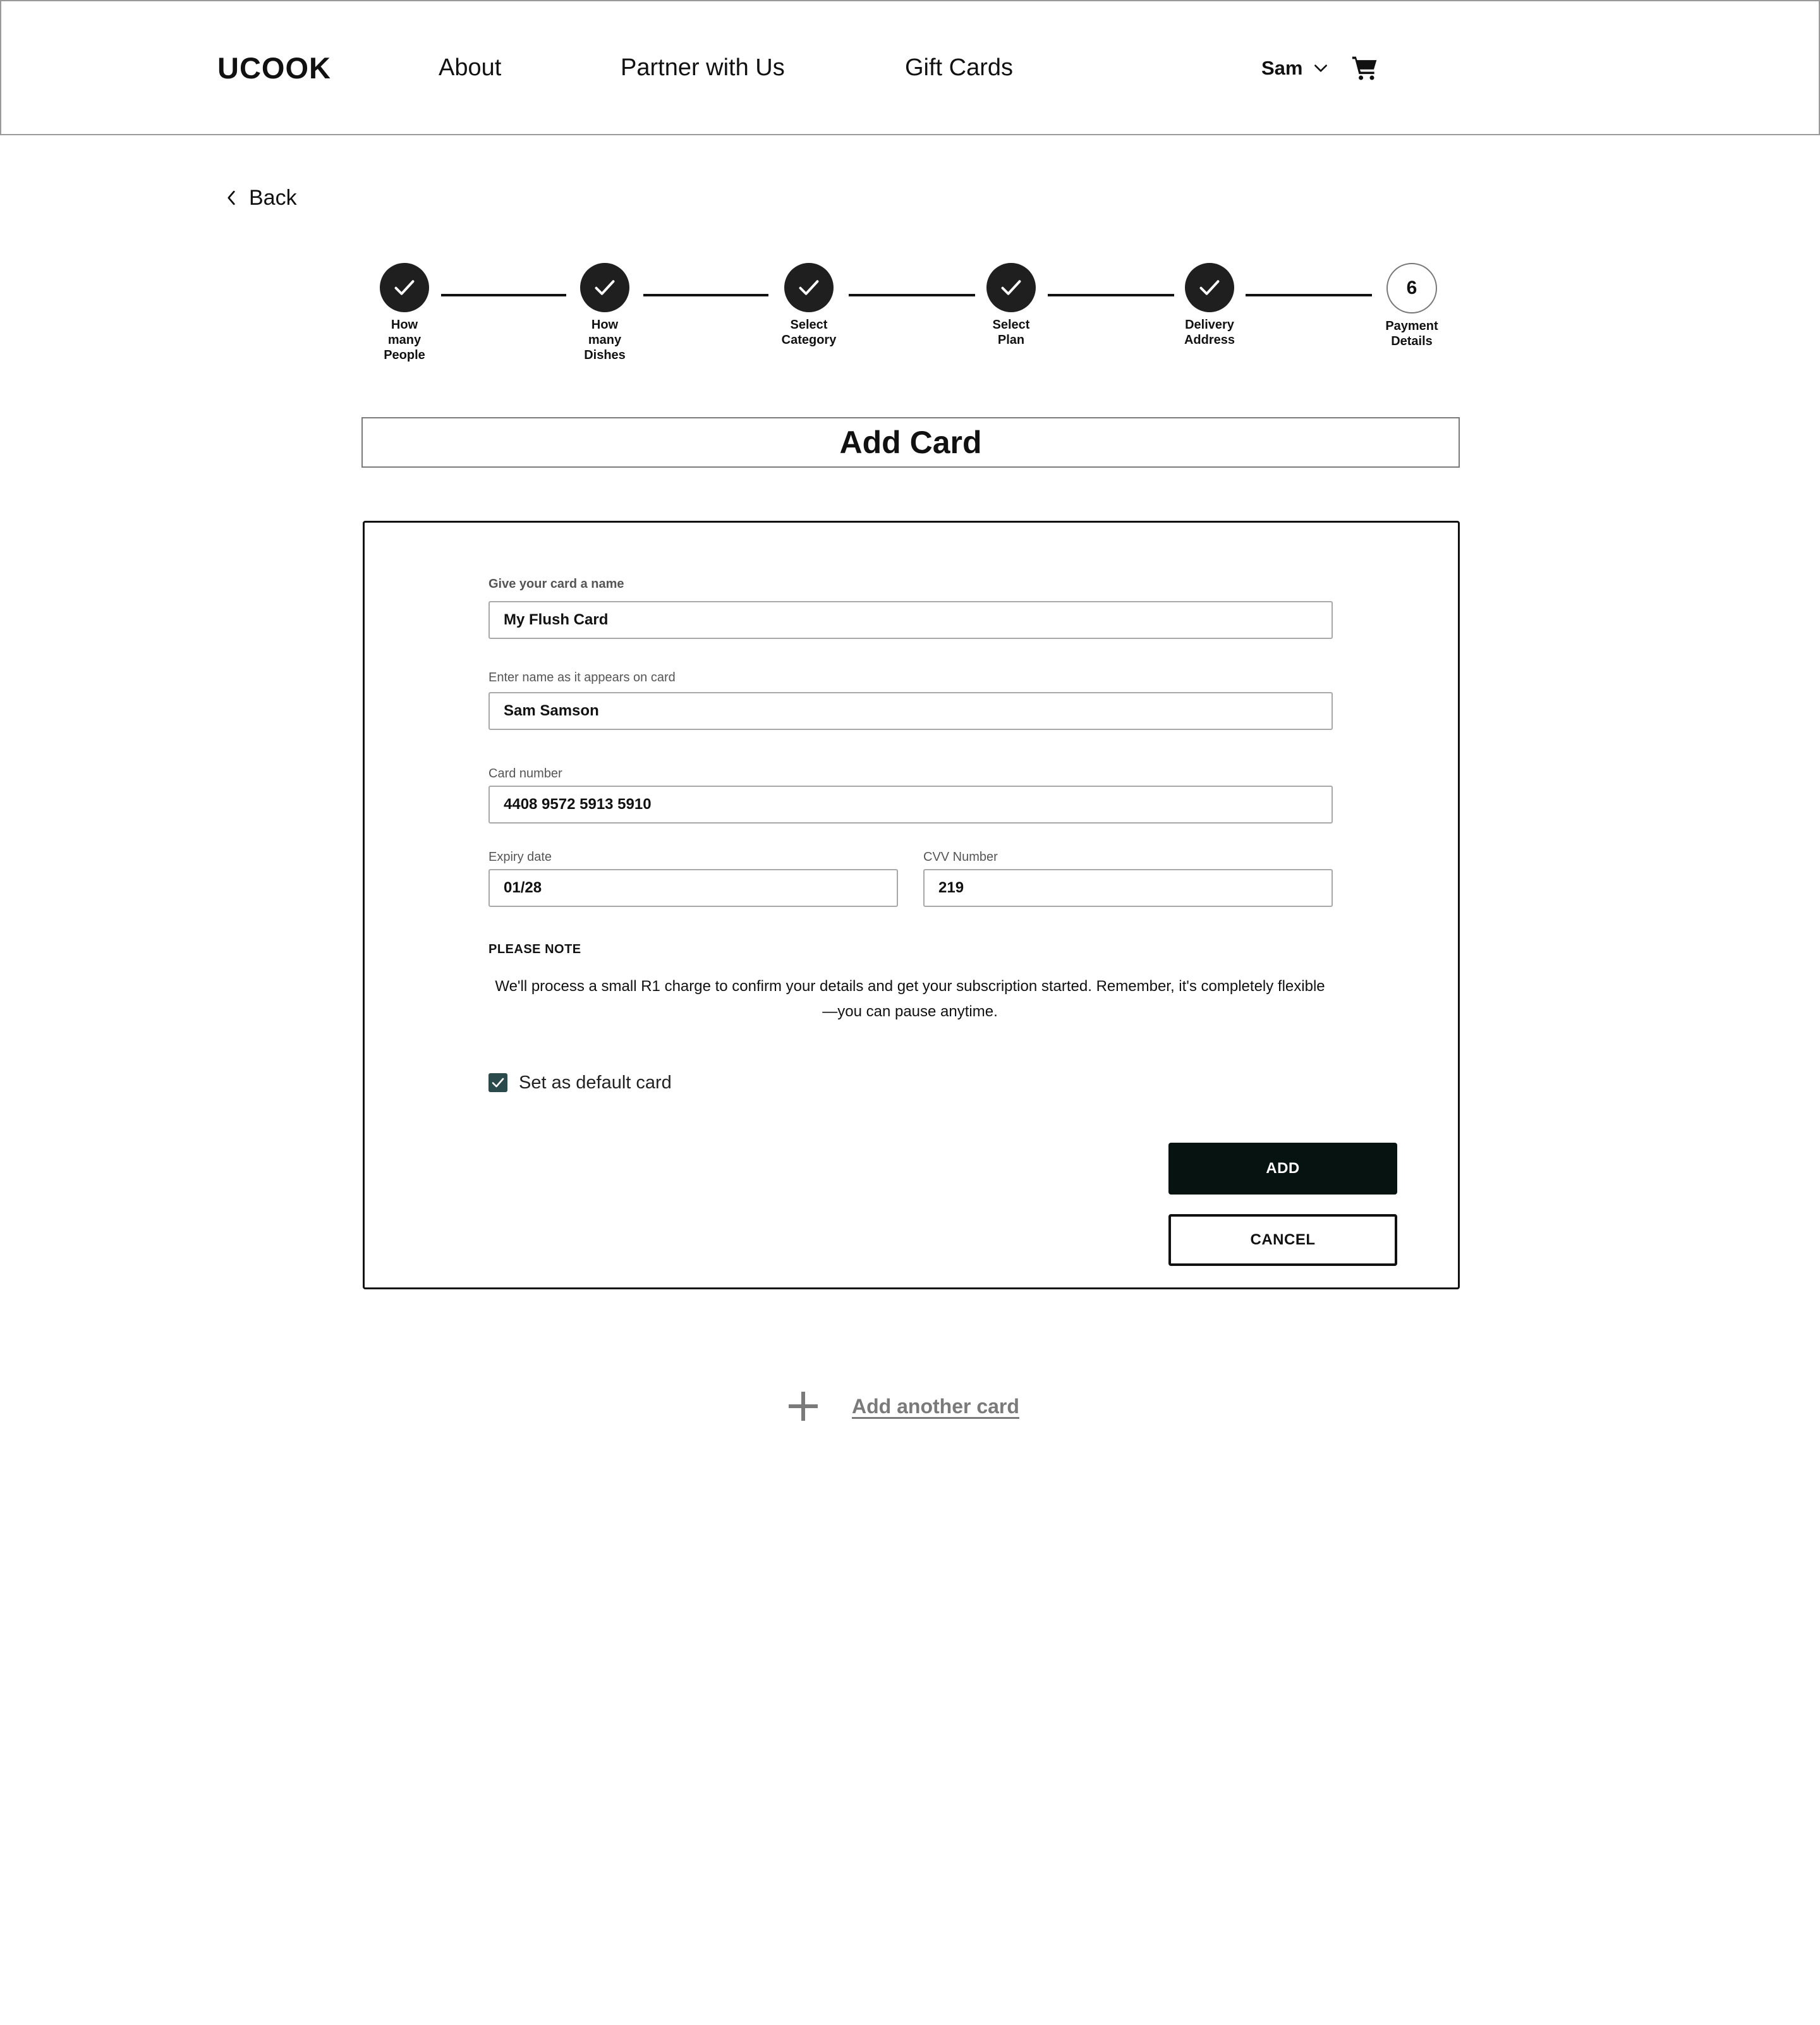 The image size is (1820, 2025). Describe the element at coordinates (1365, 68) in the screenshot. I see `cart-icon` at that location.